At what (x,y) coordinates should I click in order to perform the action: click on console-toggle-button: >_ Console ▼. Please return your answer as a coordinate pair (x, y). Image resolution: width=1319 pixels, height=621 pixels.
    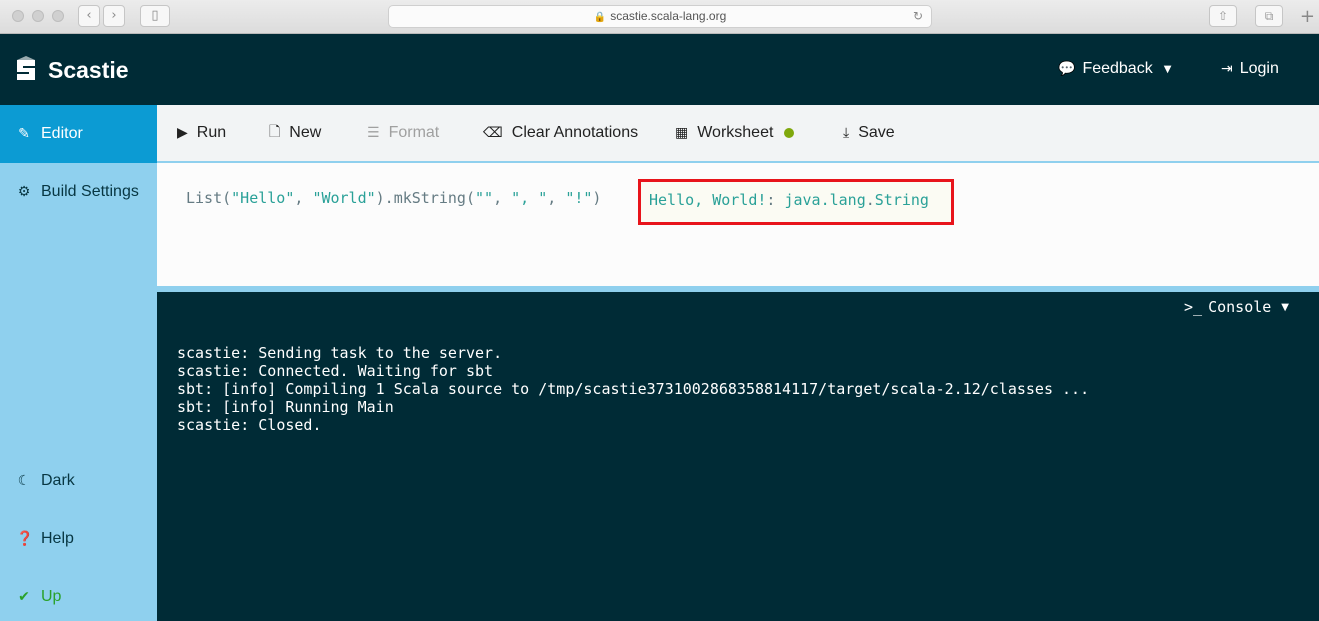
    Looking at the image, I should click on (1236, 307).